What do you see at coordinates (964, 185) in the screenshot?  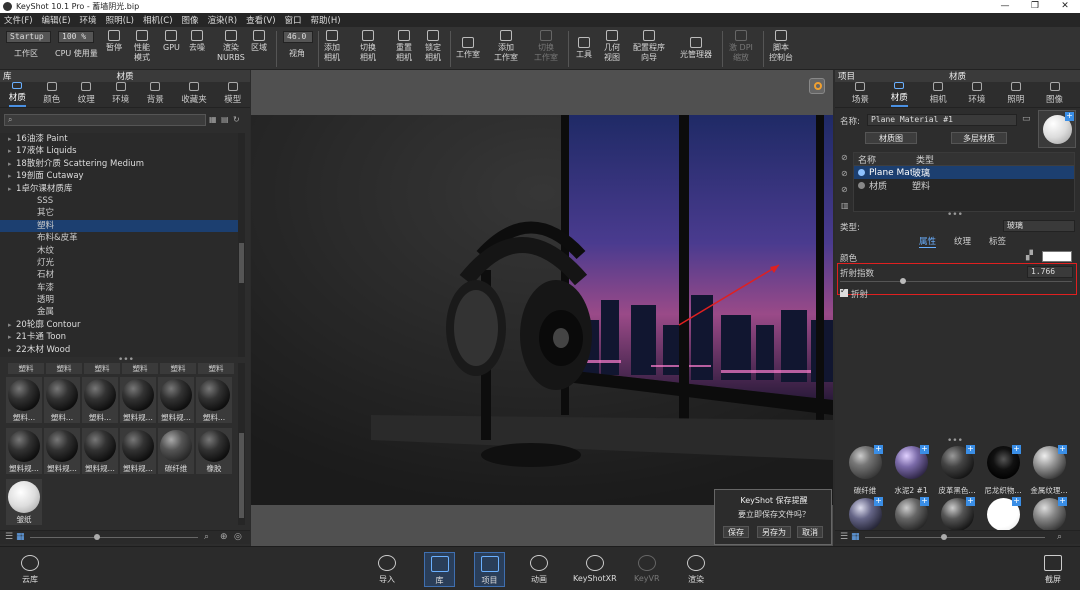 I see `material-list-row: 材质 塑料` at bounding box center [964, 185].